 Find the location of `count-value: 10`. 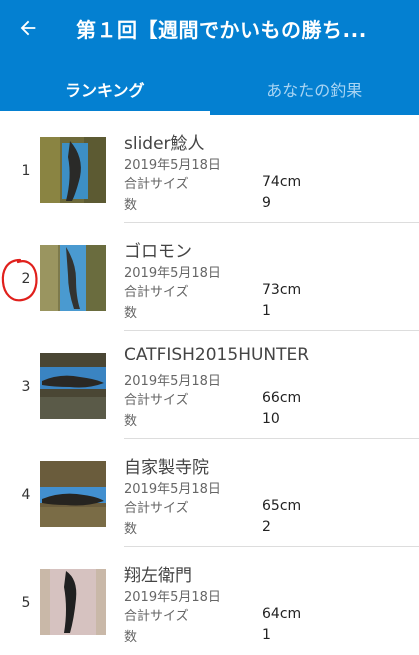

count-value: 10 is located at coordinates (271, 419).